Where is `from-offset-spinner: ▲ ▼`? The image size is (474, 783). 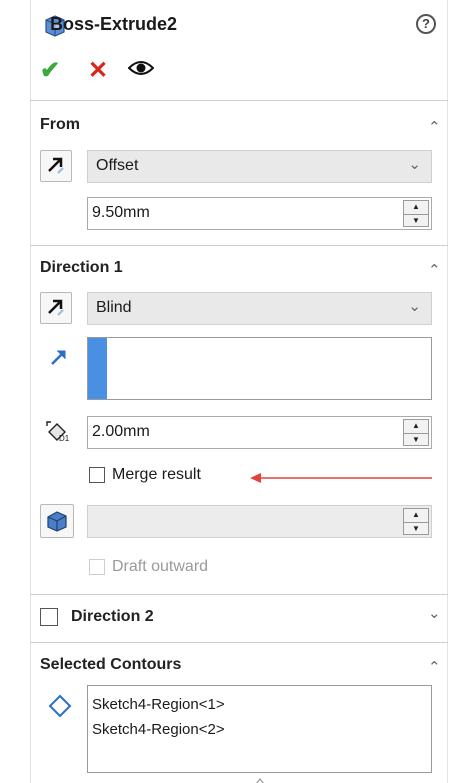
from-offset-spinner: ▲ ▼ is located at coordinates (416, 213).